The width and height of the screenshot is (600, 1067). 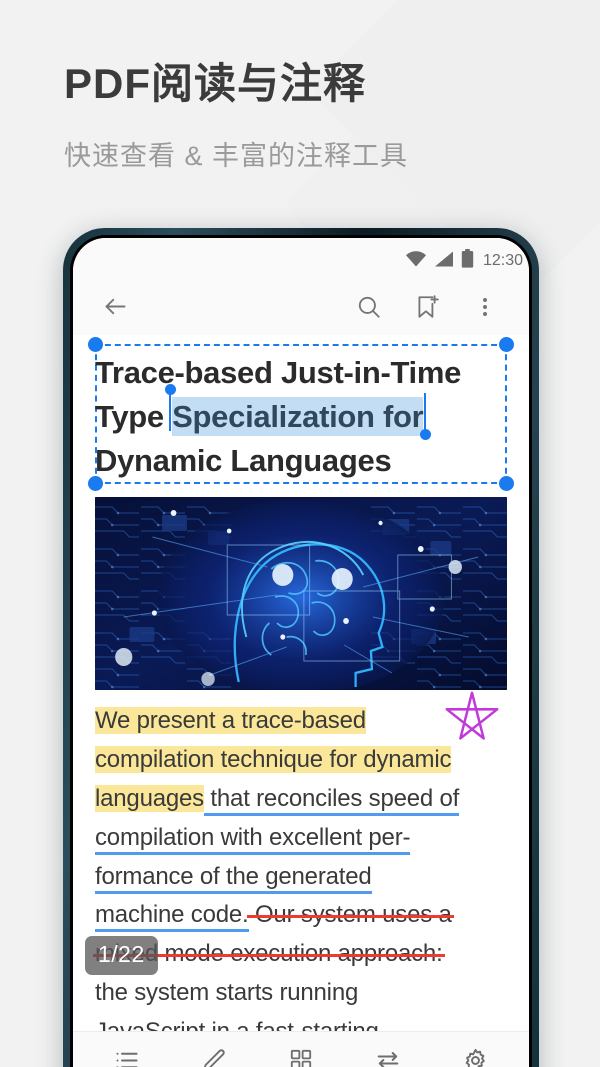 What do you see at coordinates (273, 759) in the screenshot?
I see `highlight-annotation-2: compilation technique for dynamic` at bounding box center [273, 759].